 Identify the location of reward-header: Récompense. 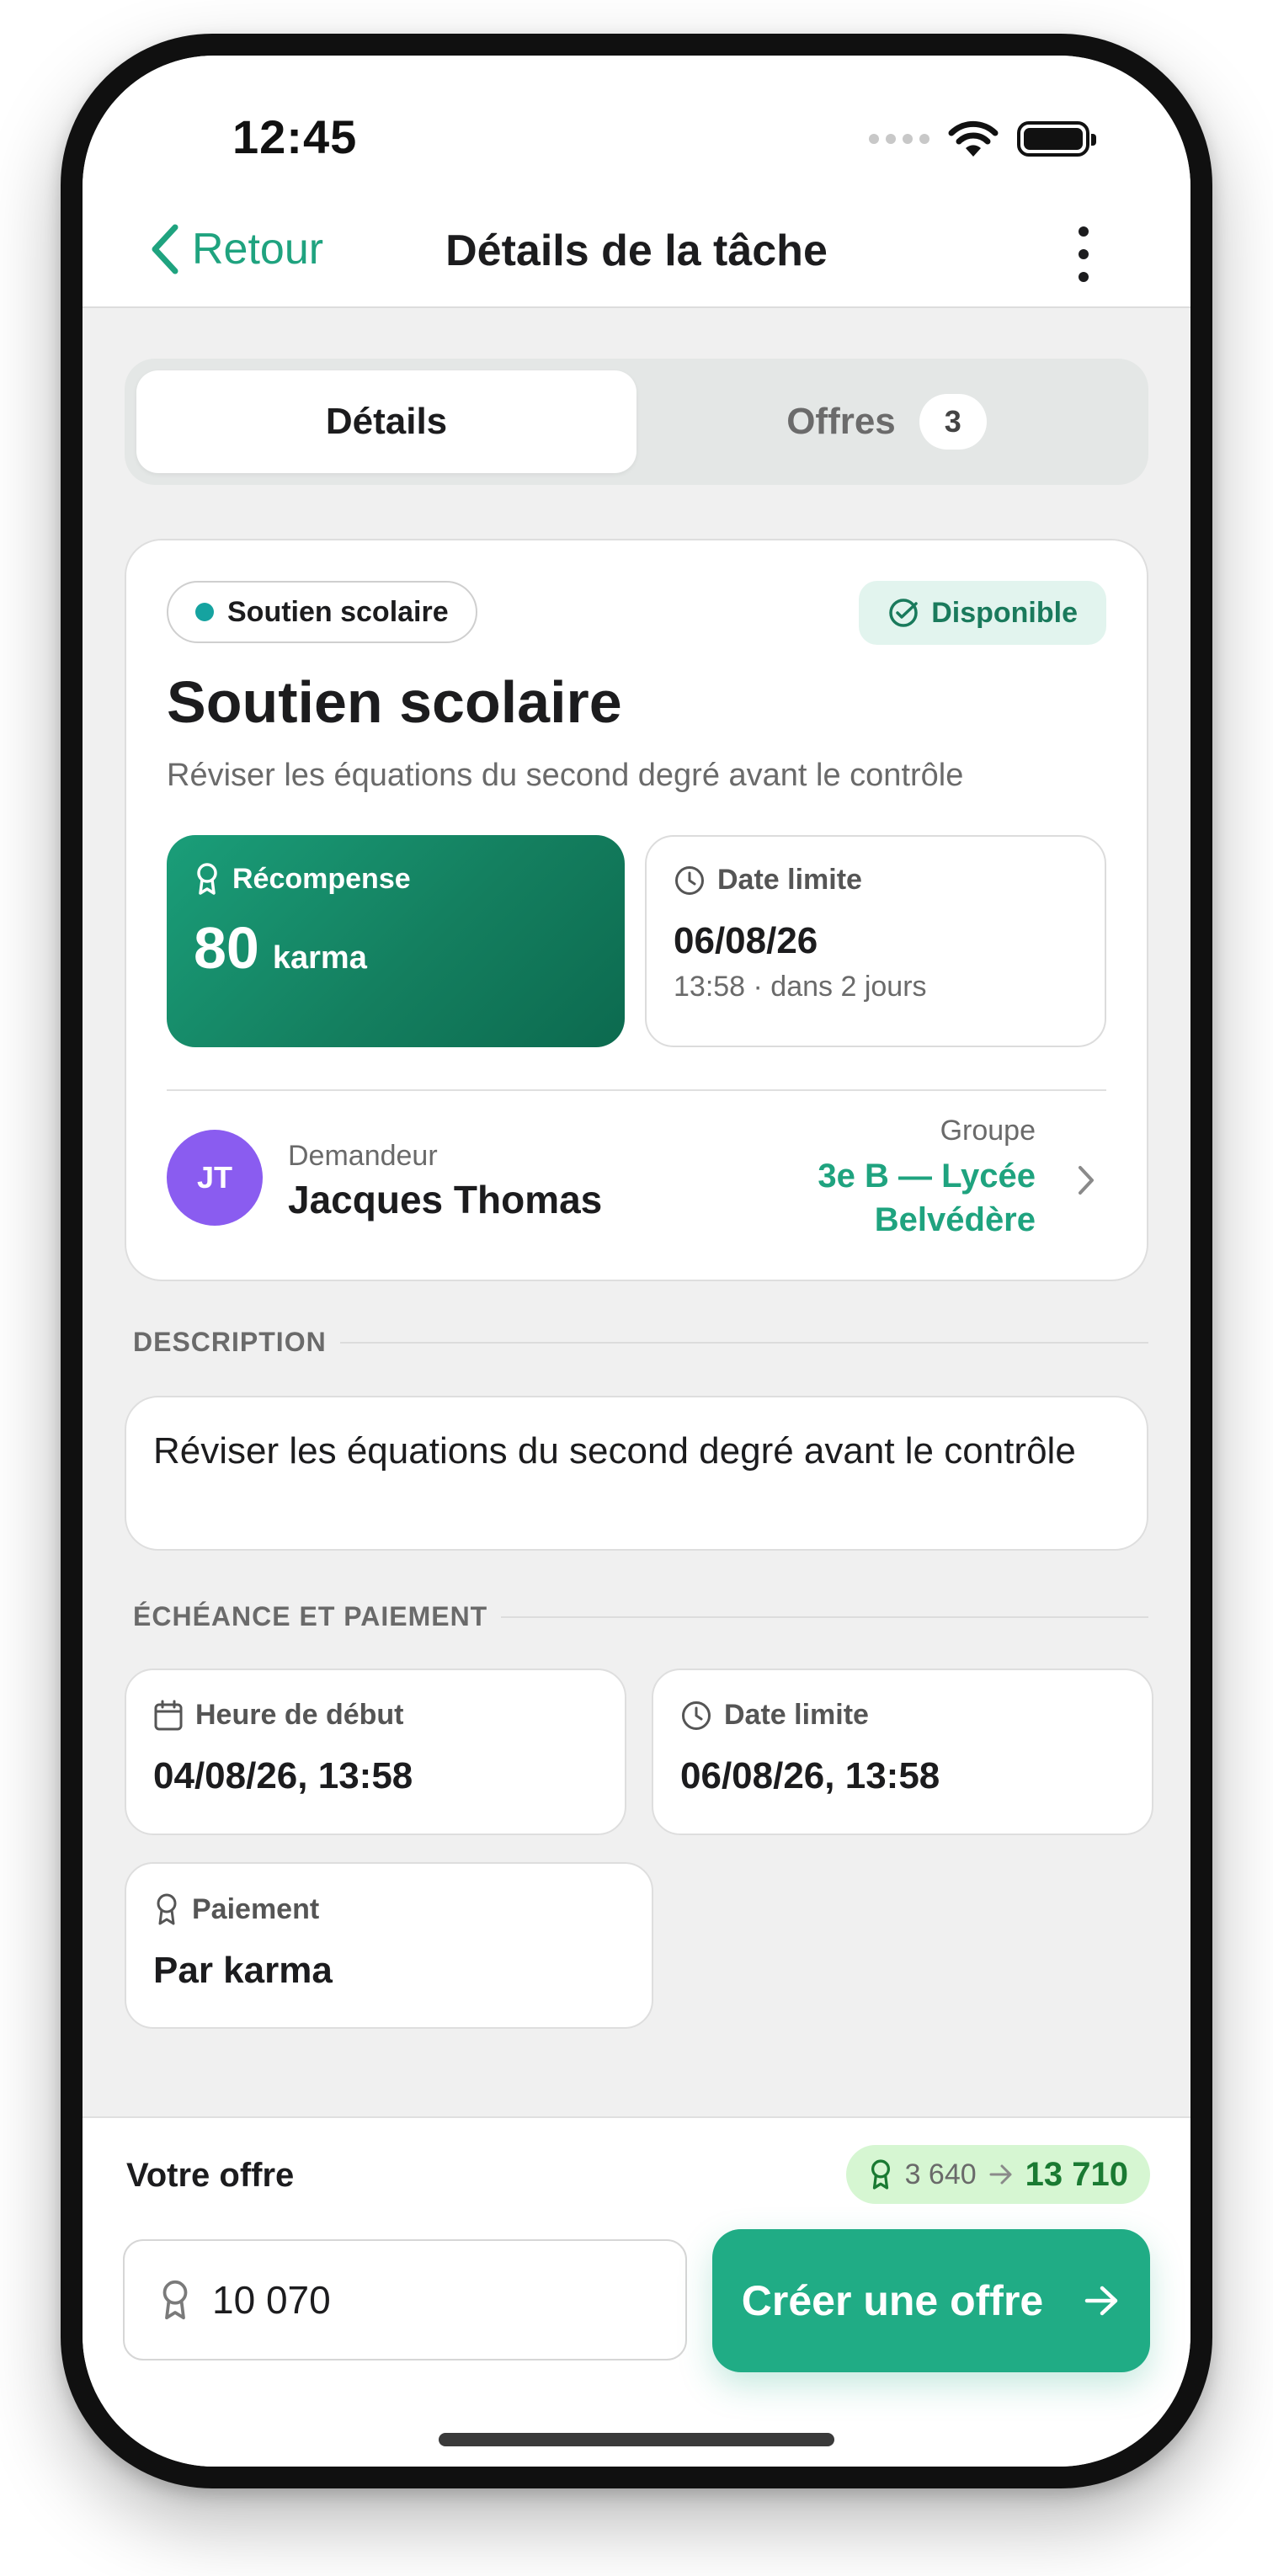
(396, 879).